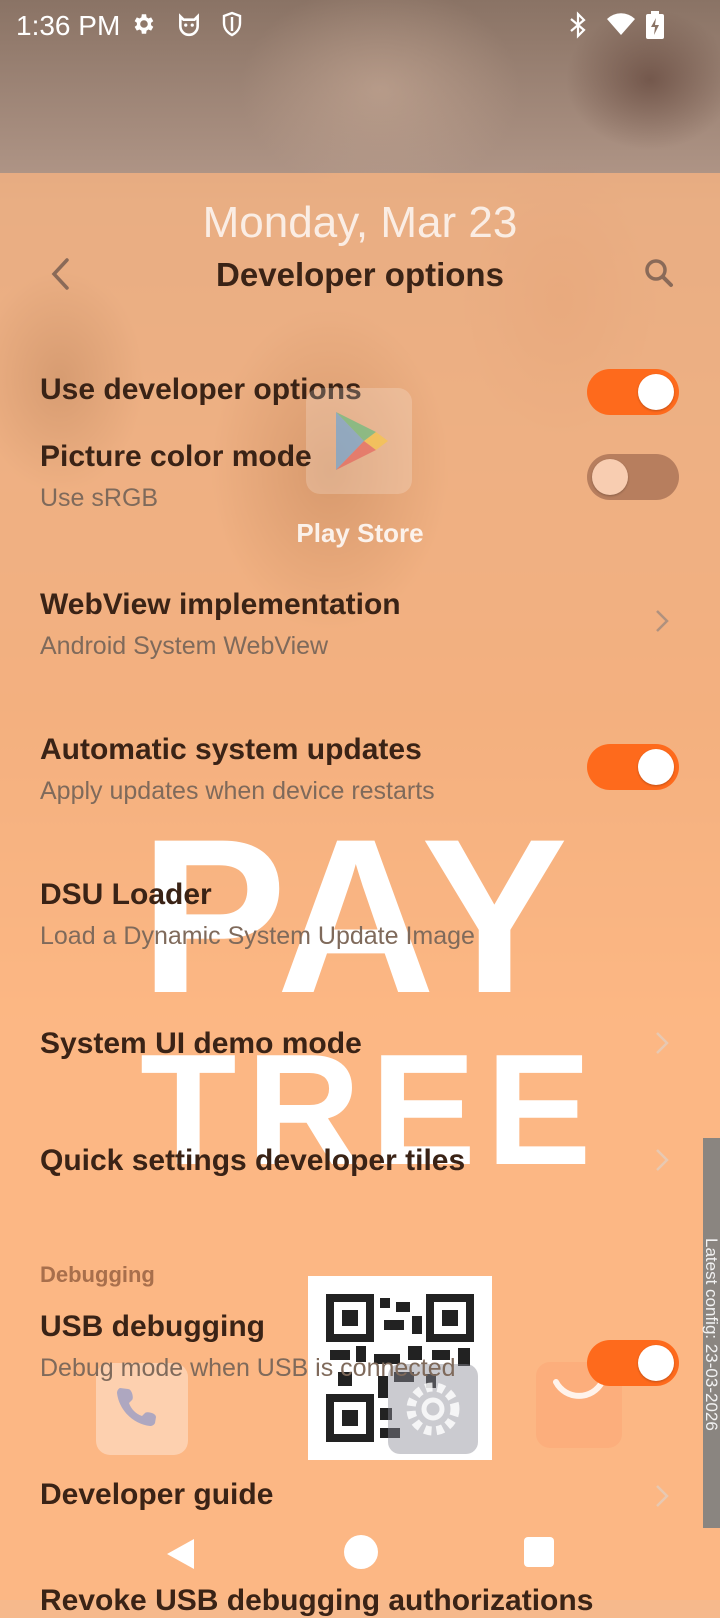 The image size is (720, 1618). I want to click on battery-icon, so click(655, 28).